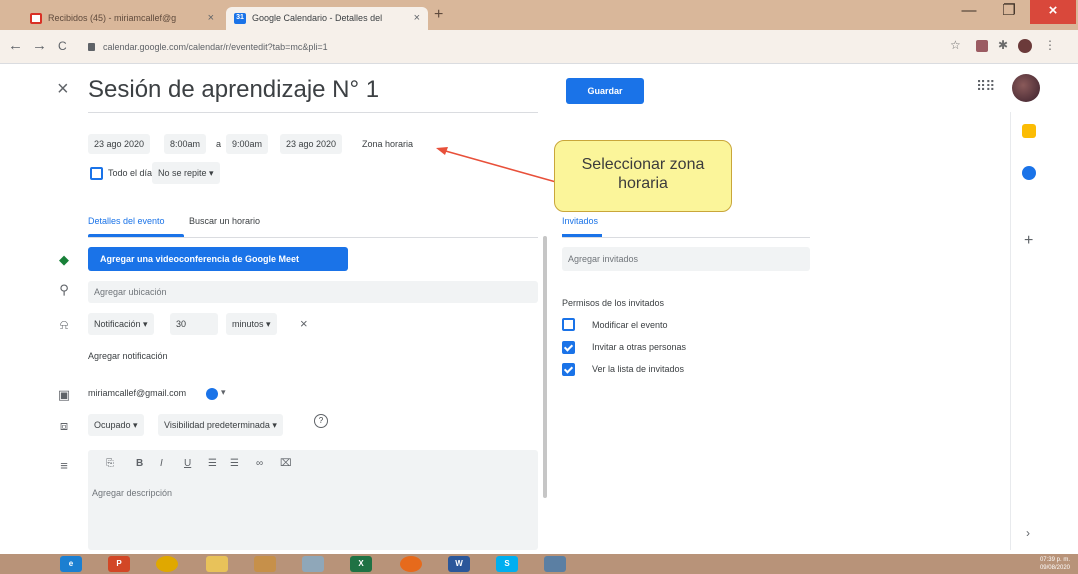  What do you see at coordinates (568, 347) in the screenshot?
I see `permission-invite-checkbox` at bounding box center [568, 347].